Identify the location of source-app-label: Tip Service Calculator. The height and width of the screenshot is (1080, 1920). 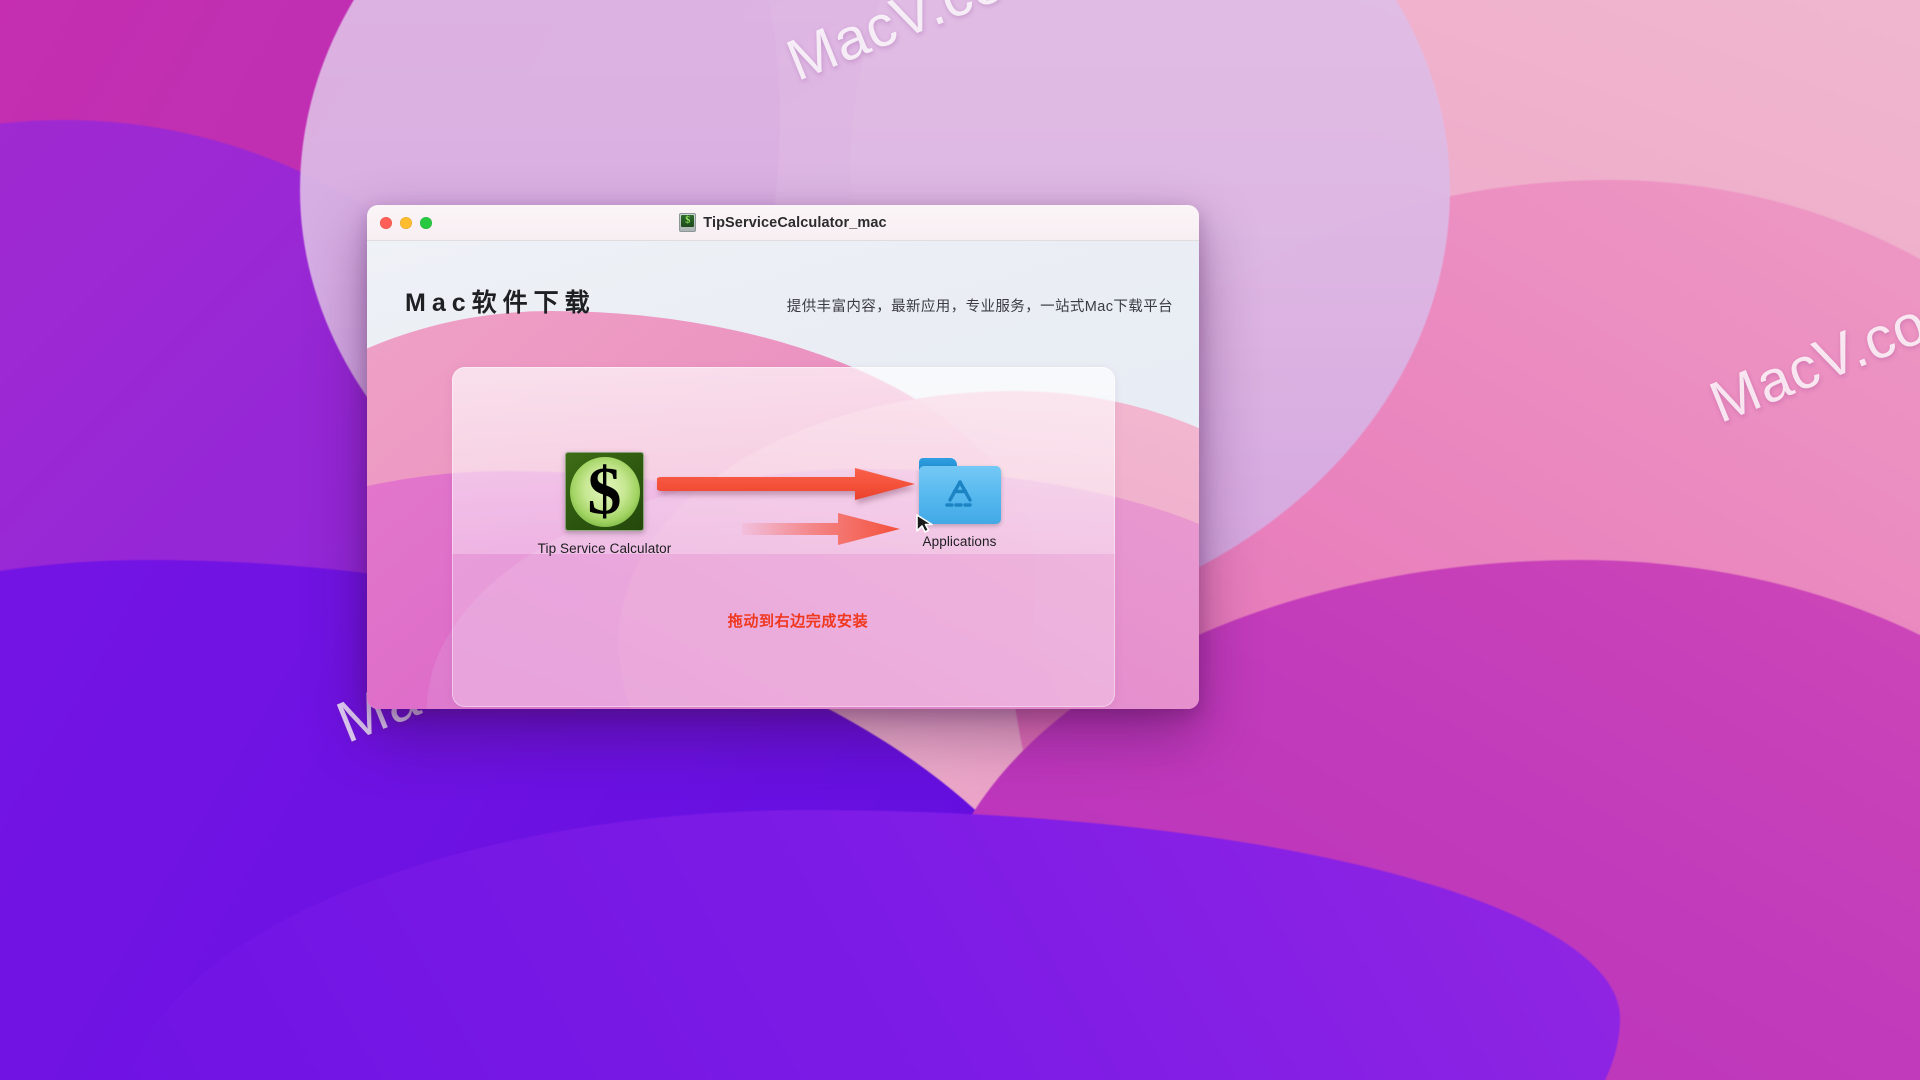
(604, 548).